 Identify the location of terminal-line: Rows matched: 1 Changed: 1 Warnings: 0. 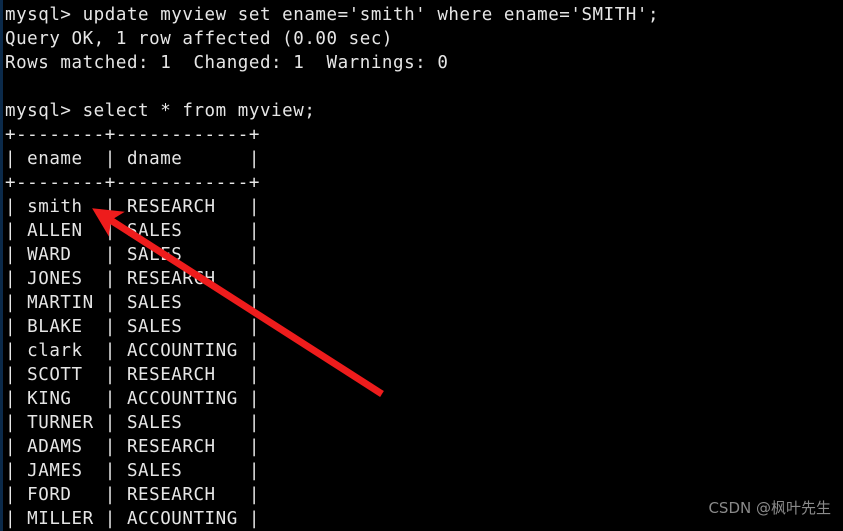
(227, 63).